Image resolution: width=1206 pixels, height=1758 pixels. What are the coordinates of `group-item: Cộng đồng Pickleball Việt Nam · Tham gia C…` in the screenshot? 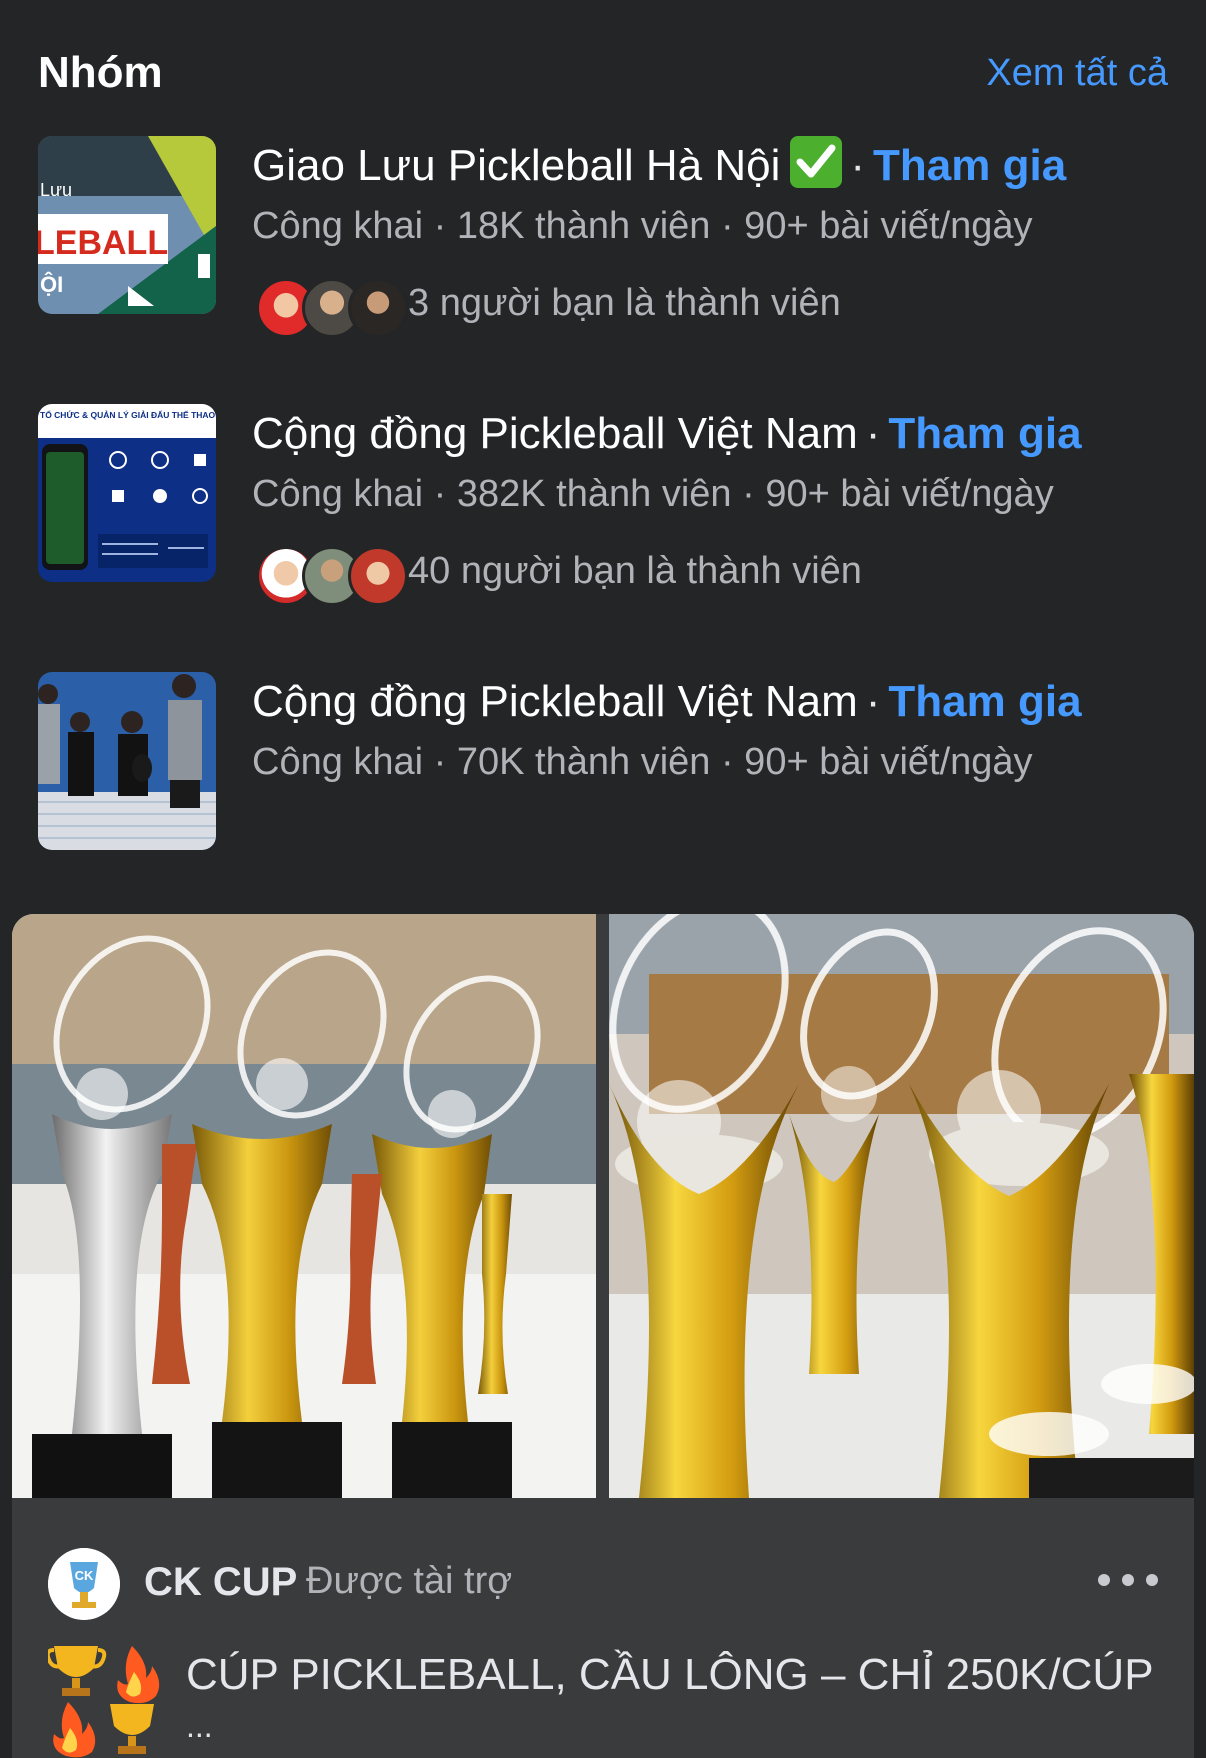 It's located at (607, 762).